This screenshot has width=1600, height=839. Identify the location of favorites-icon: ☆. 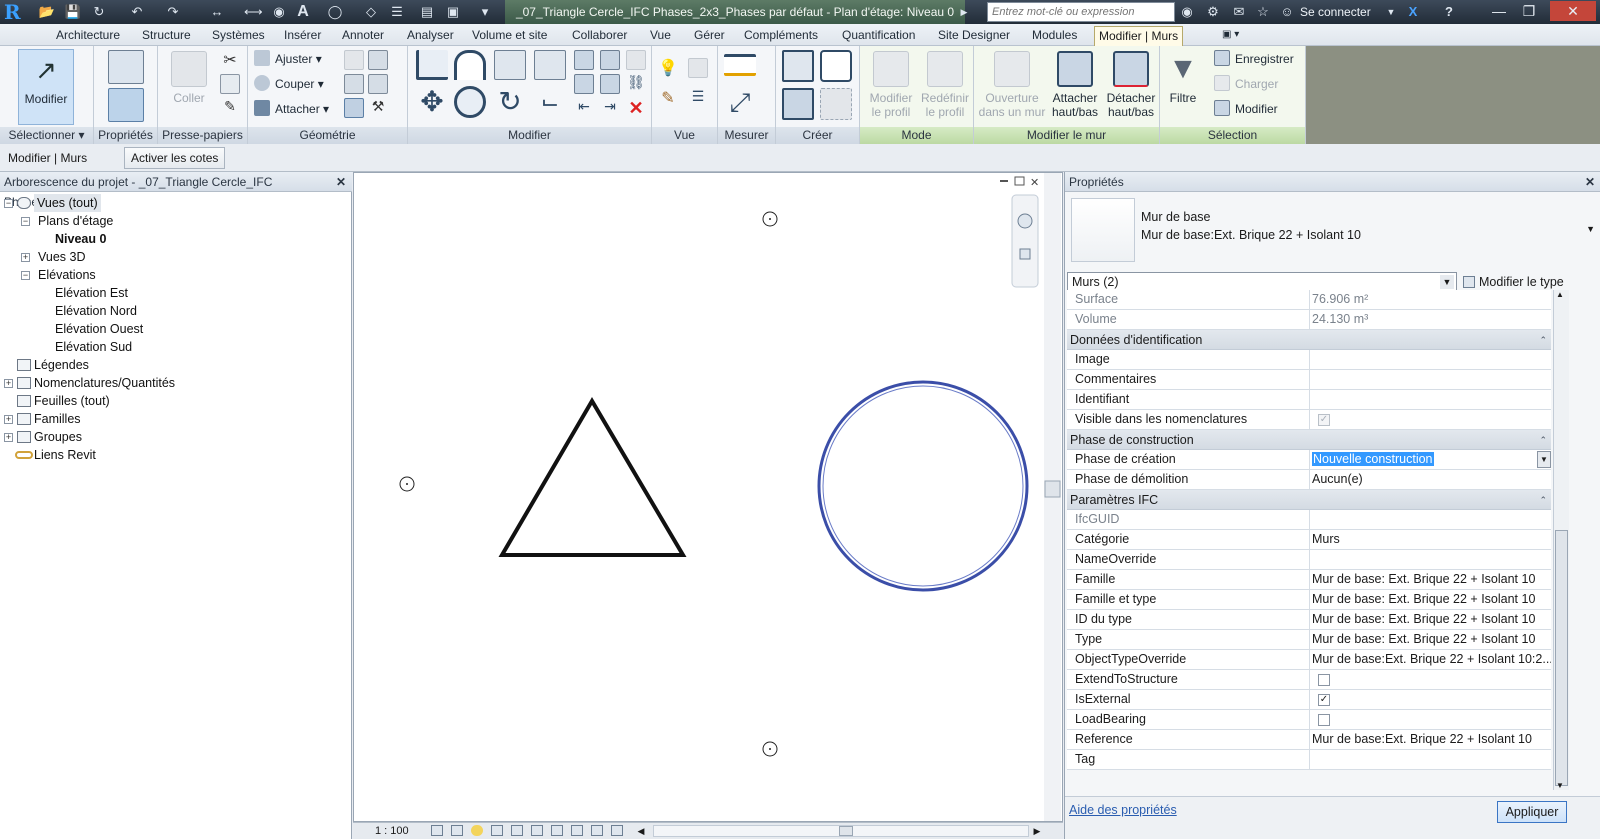
(1263, 12).